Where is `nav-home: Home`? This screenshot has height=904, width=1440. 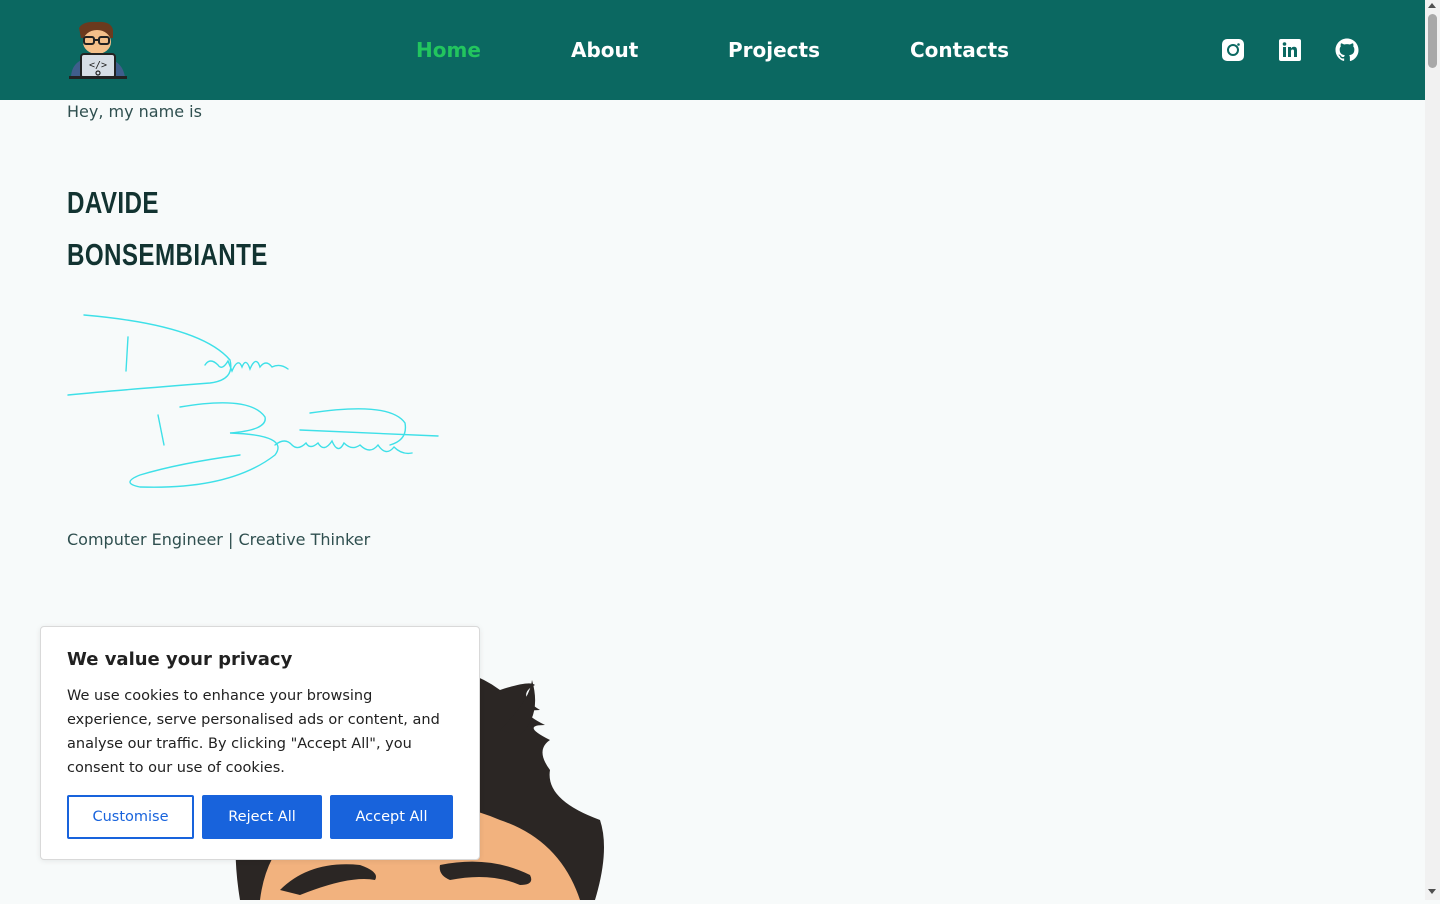
nav-home: Home is located at coordinates (448, 50).